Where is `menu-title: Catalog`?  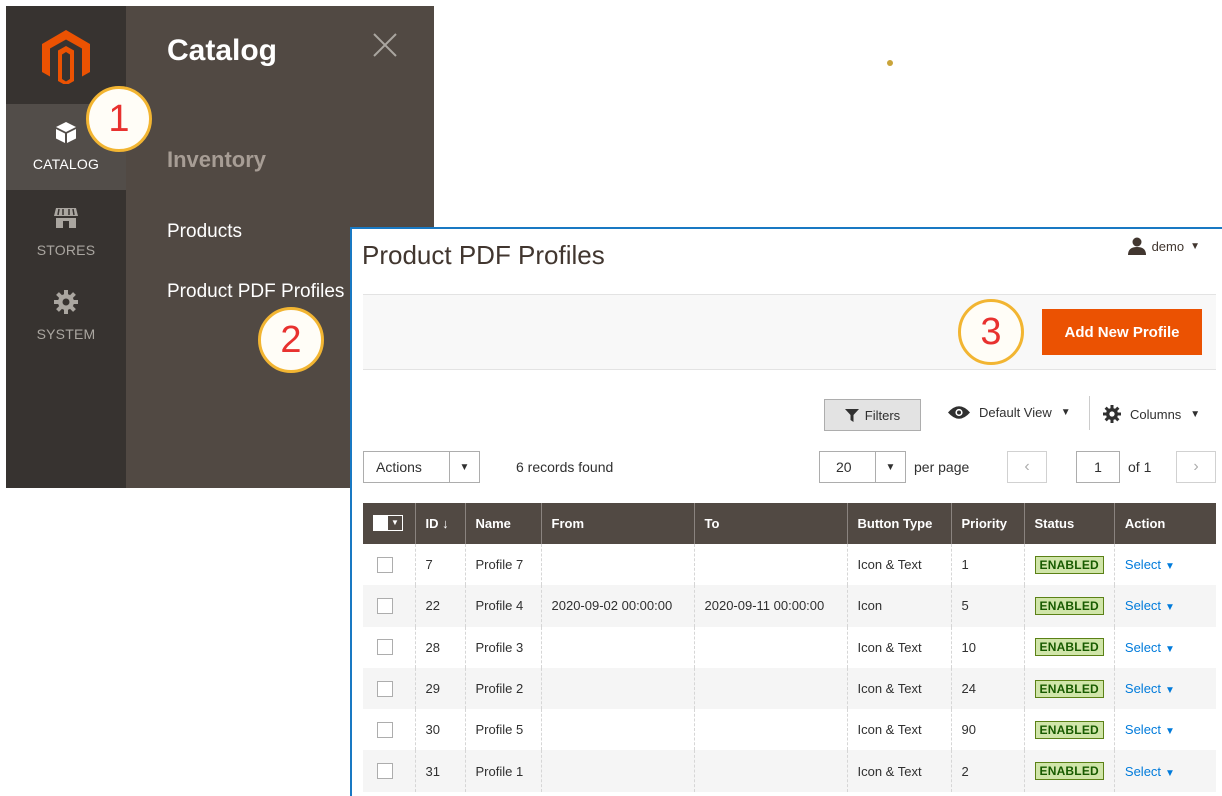
menu-title: Catalog is located at coordinates (222, 50).